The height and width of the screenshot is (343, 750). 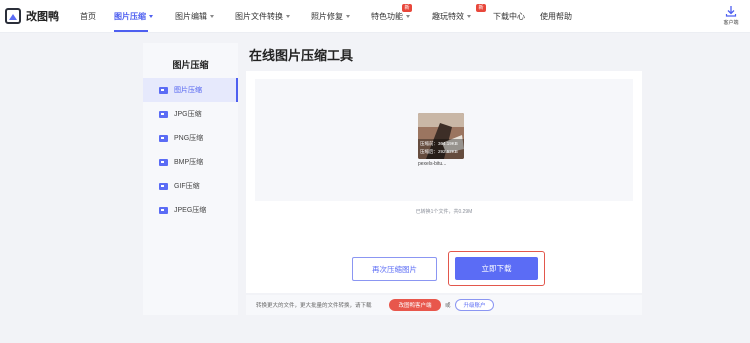 What do you see at coordinates (439, 151) in the screenshot?
I see `size-after-label: 压缩后：292.52KB` at bounding box center [439, 151].